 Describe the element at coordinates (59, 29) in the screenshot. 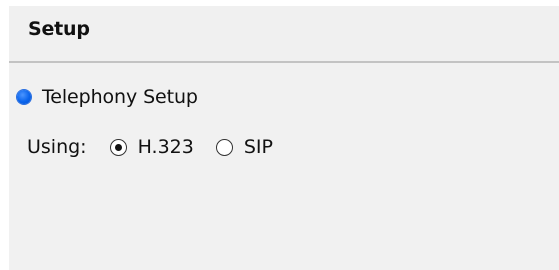

I see `panel-title: Setup` at that location.